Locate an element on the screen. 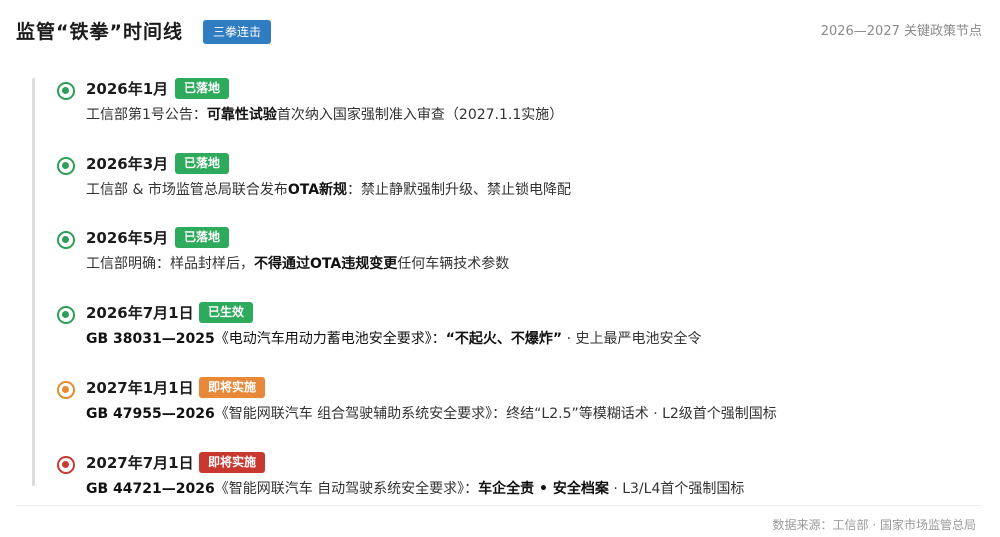  desc-text: ：禁止静默强制升级、禁止锁电降配 is located at coordinates (459, 190).